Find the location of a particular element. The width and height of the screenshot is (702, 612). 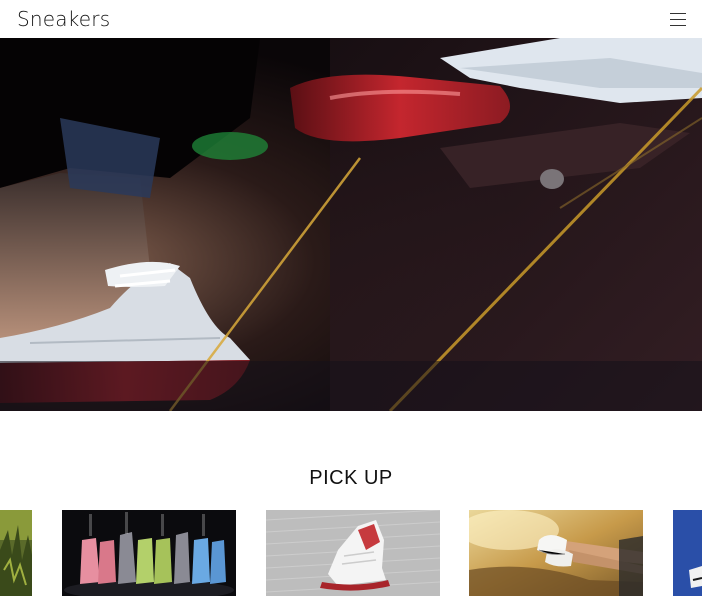

grass-sneakers-photo is located at coordinates (16, 553).